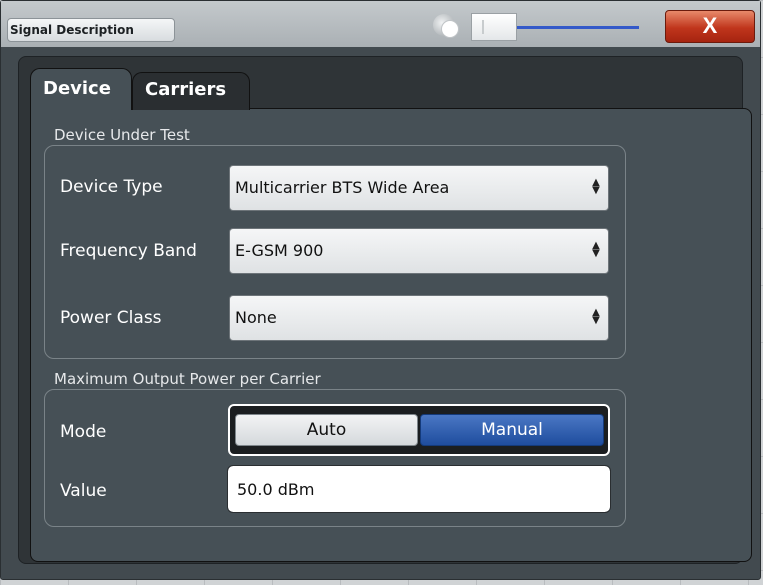  What do you see at coordinates (77, 88) in the screenshot?
I see `tab-device-label: Device` at bounding box center [77, 88].